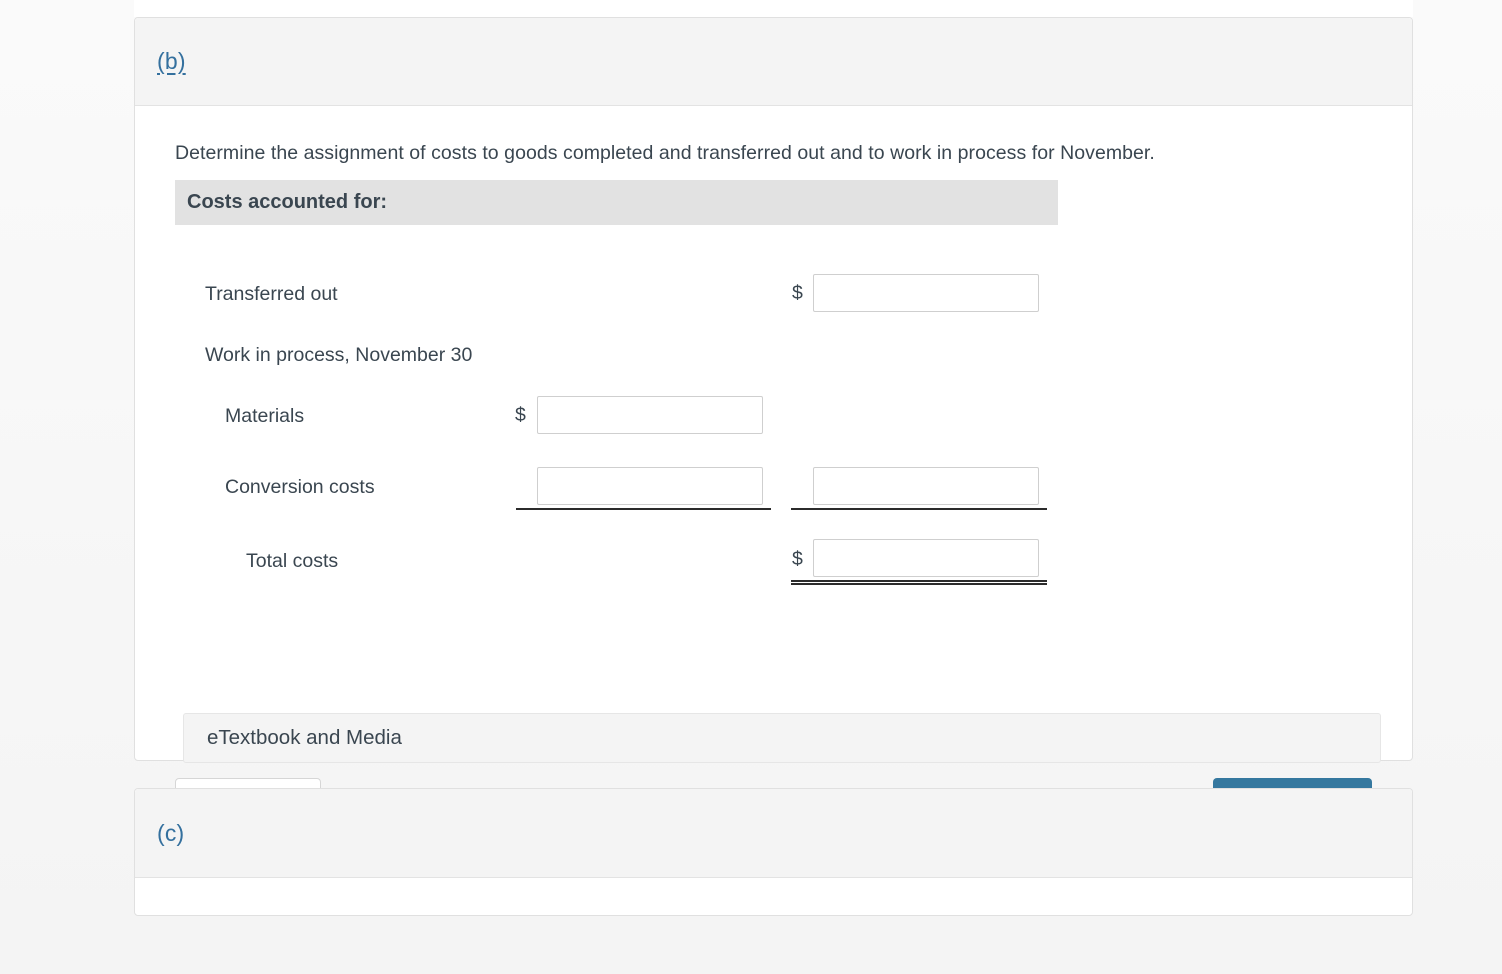  I want to click on question-card-c: (c), so click(773, 852).